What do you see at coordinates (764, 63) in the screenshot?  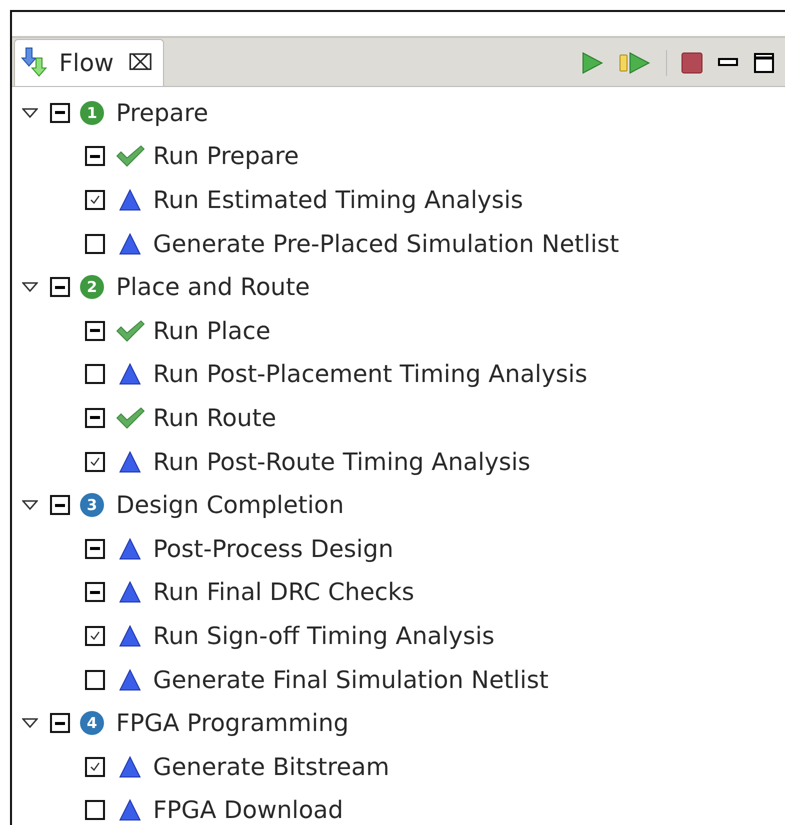 I see `maximize-icon` at bounding box center [764, 63].